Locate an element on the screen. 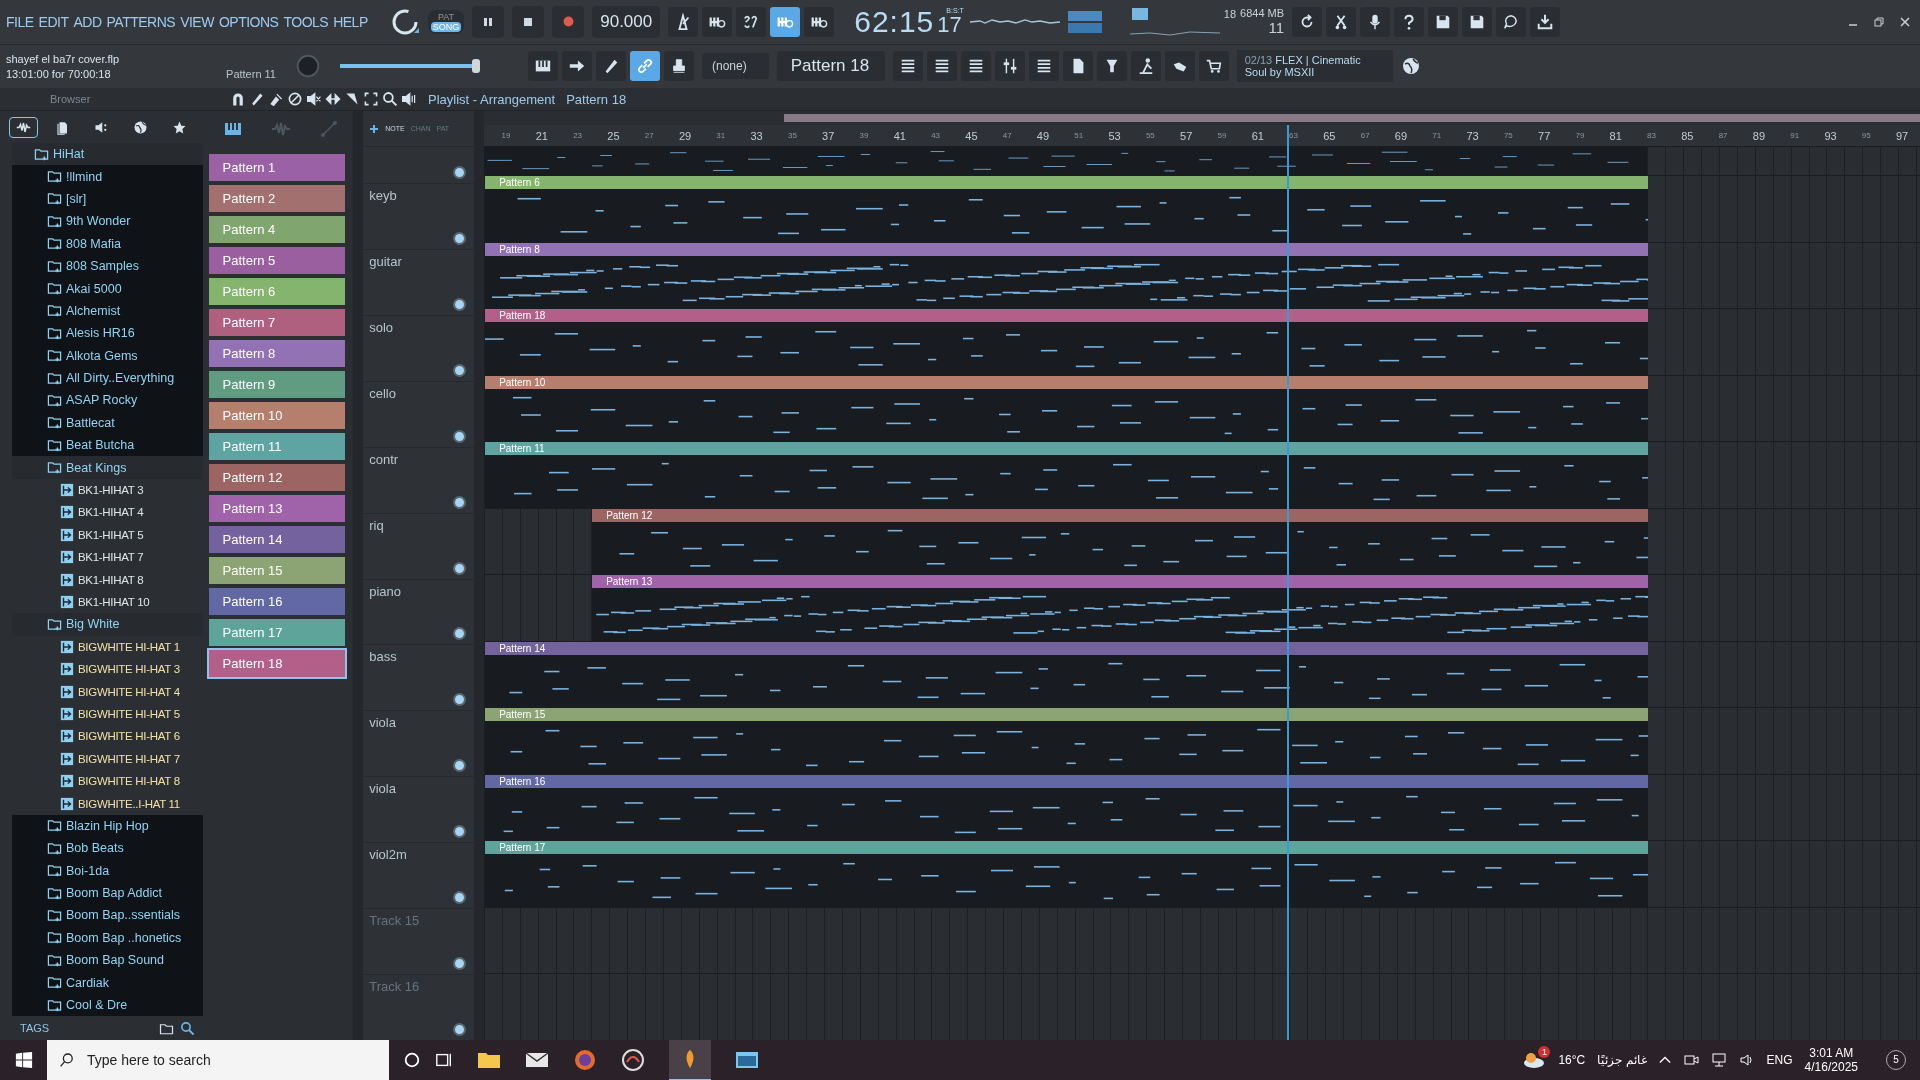 Image resolution: width=1920 pixels, height=1080 pixels. pattern-item: Pattern 7 is located at coordinates (277, 322).